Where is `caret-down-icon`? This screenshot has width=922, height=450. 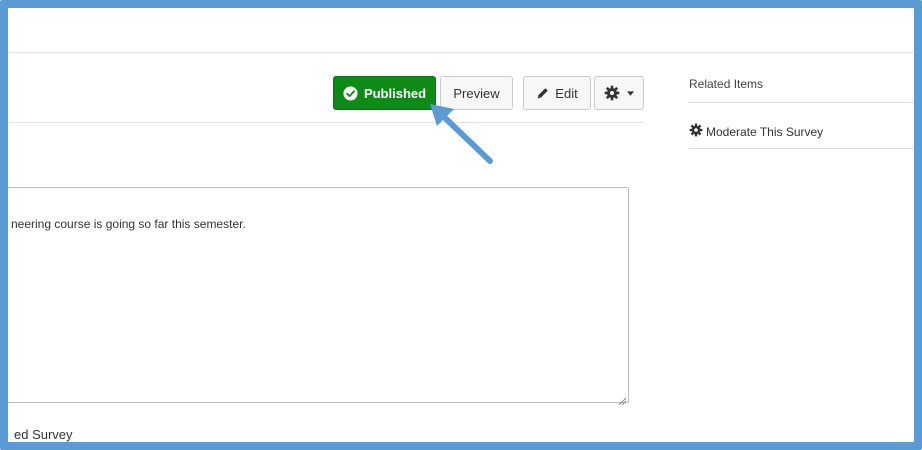
caret-down-icon is located at coordinates (630, 93).